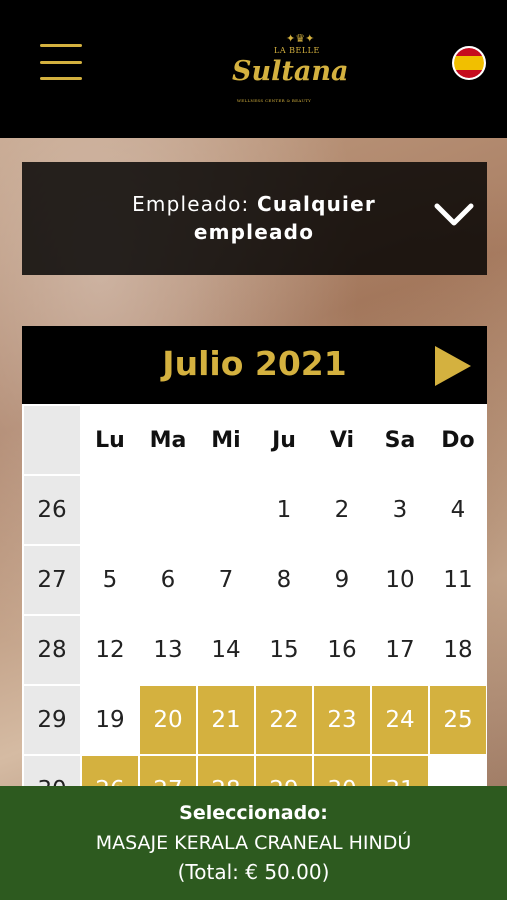 Image resolution: width=507 pixels, height=900 pixels. Describe the element at coordinates (226, 580) in the screenshot. I see `day-cell: 7` at that location.